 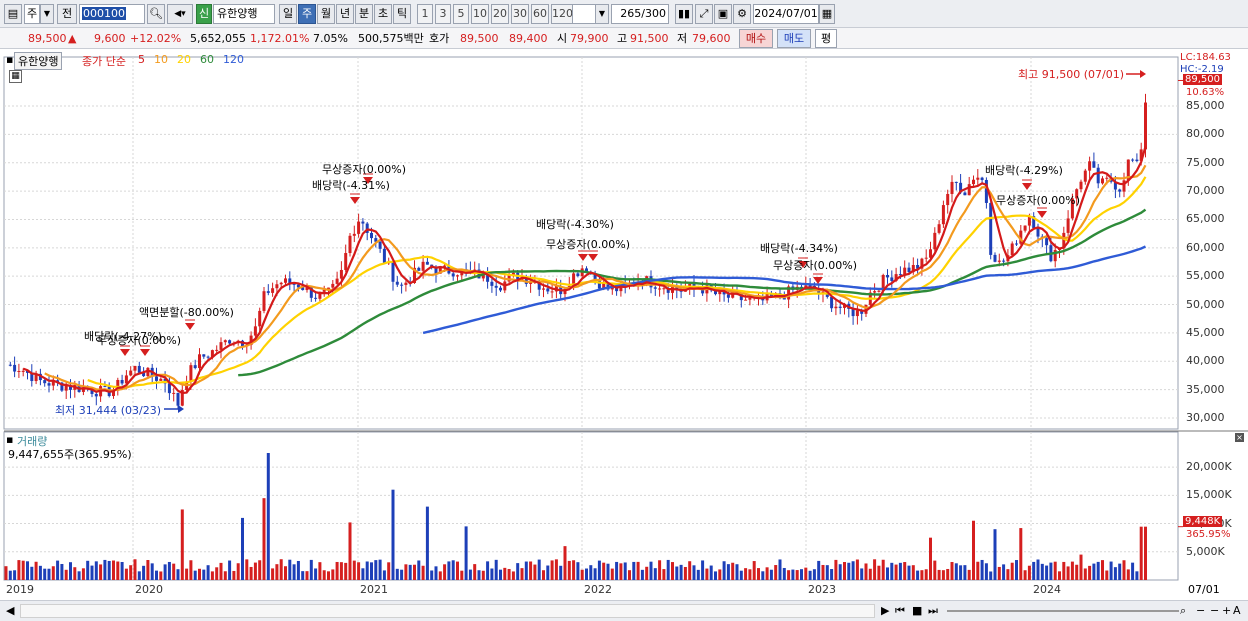 I want to click on even-button: 평, so click(x=826, y=38).